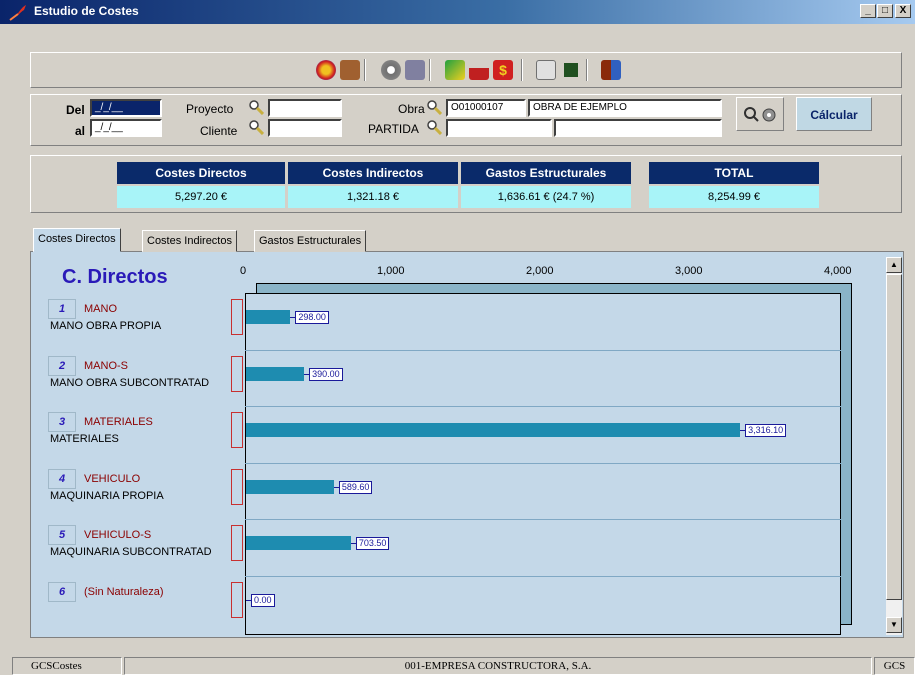  I want to click on row-code: VEHICULO-S, so click(118, 535).